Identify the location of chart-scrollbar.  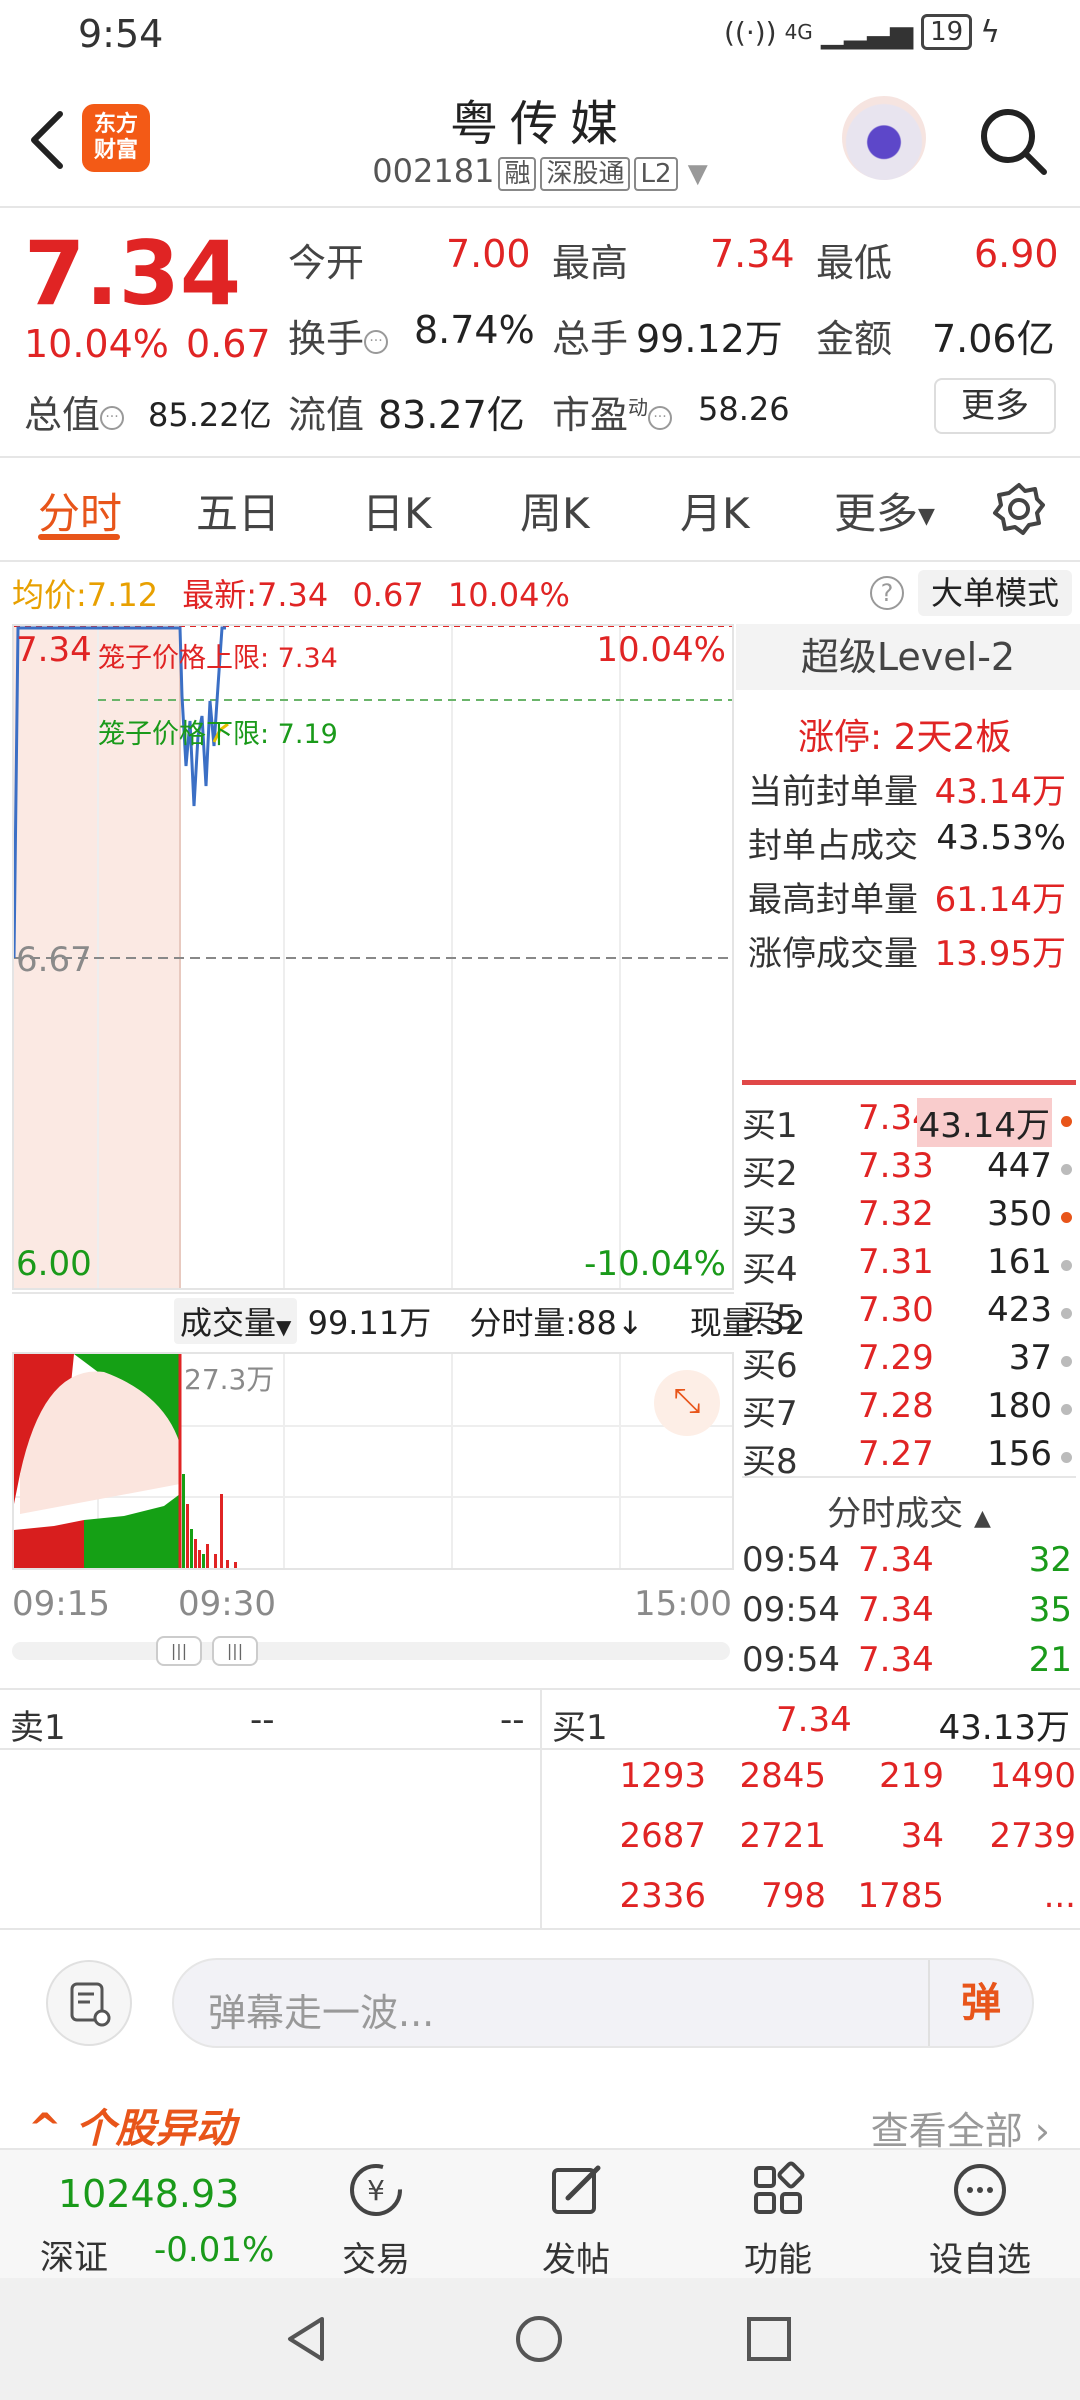
(371, 1651).